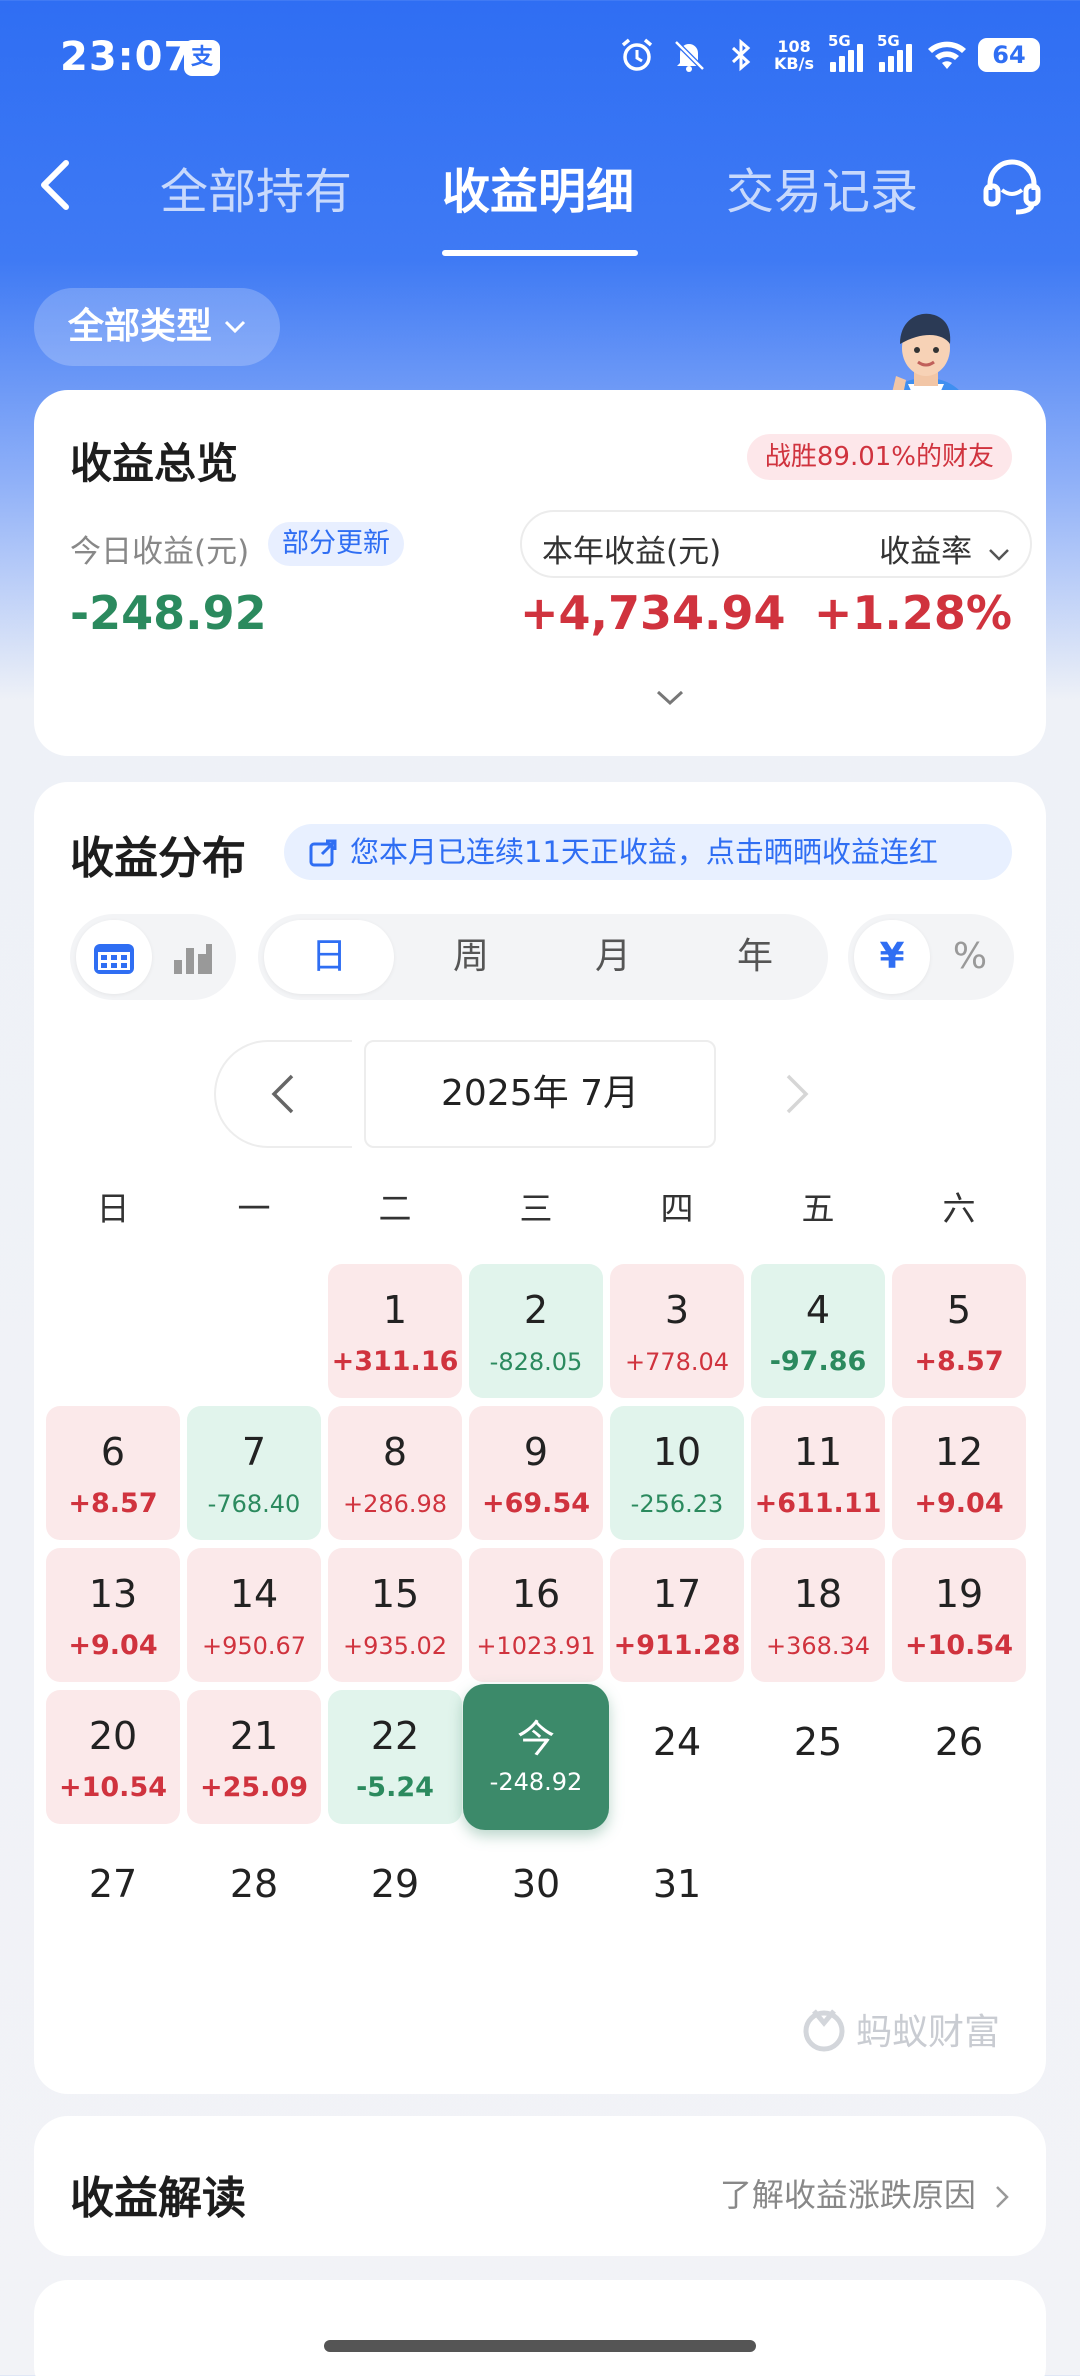  What do you see at coordinates (113, 1208) in the screenshot?
I see `weekday-label: 日` at bounding box center [113, 1208].